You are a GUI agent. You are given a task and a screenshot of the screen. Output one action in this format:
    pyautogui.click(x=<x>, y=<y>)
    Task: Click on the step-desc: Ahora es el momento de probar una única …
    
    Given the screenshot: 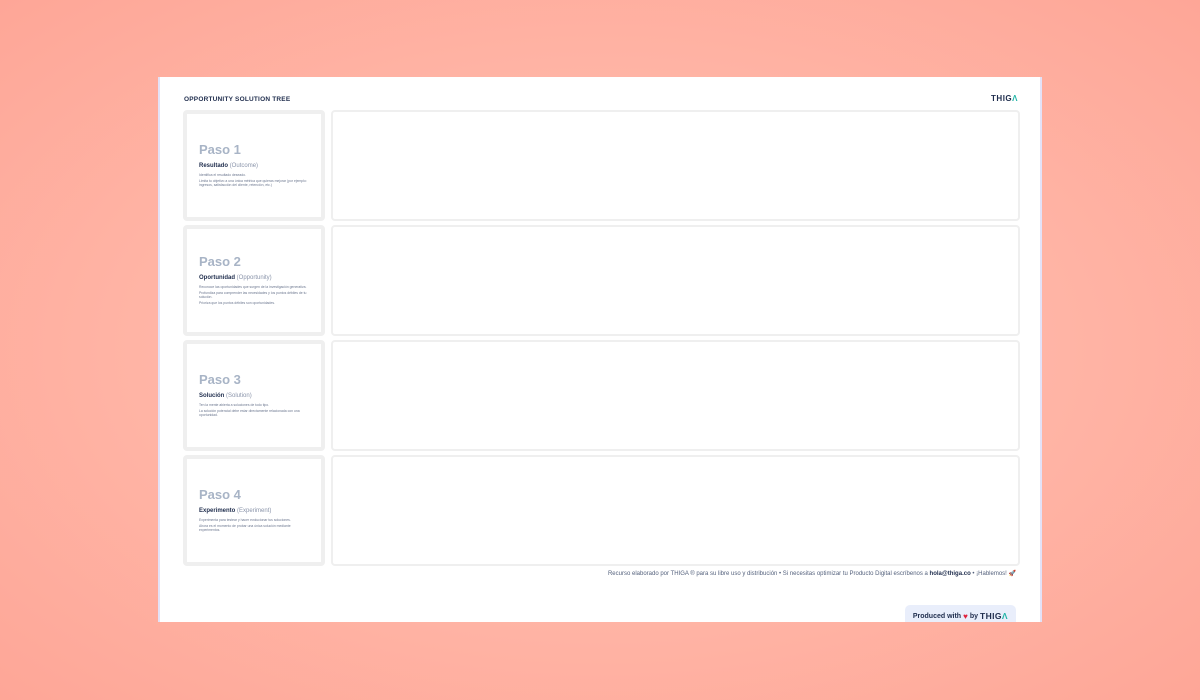 What is the action you would take?
    pyautogui.click(x=245, y=528)
    